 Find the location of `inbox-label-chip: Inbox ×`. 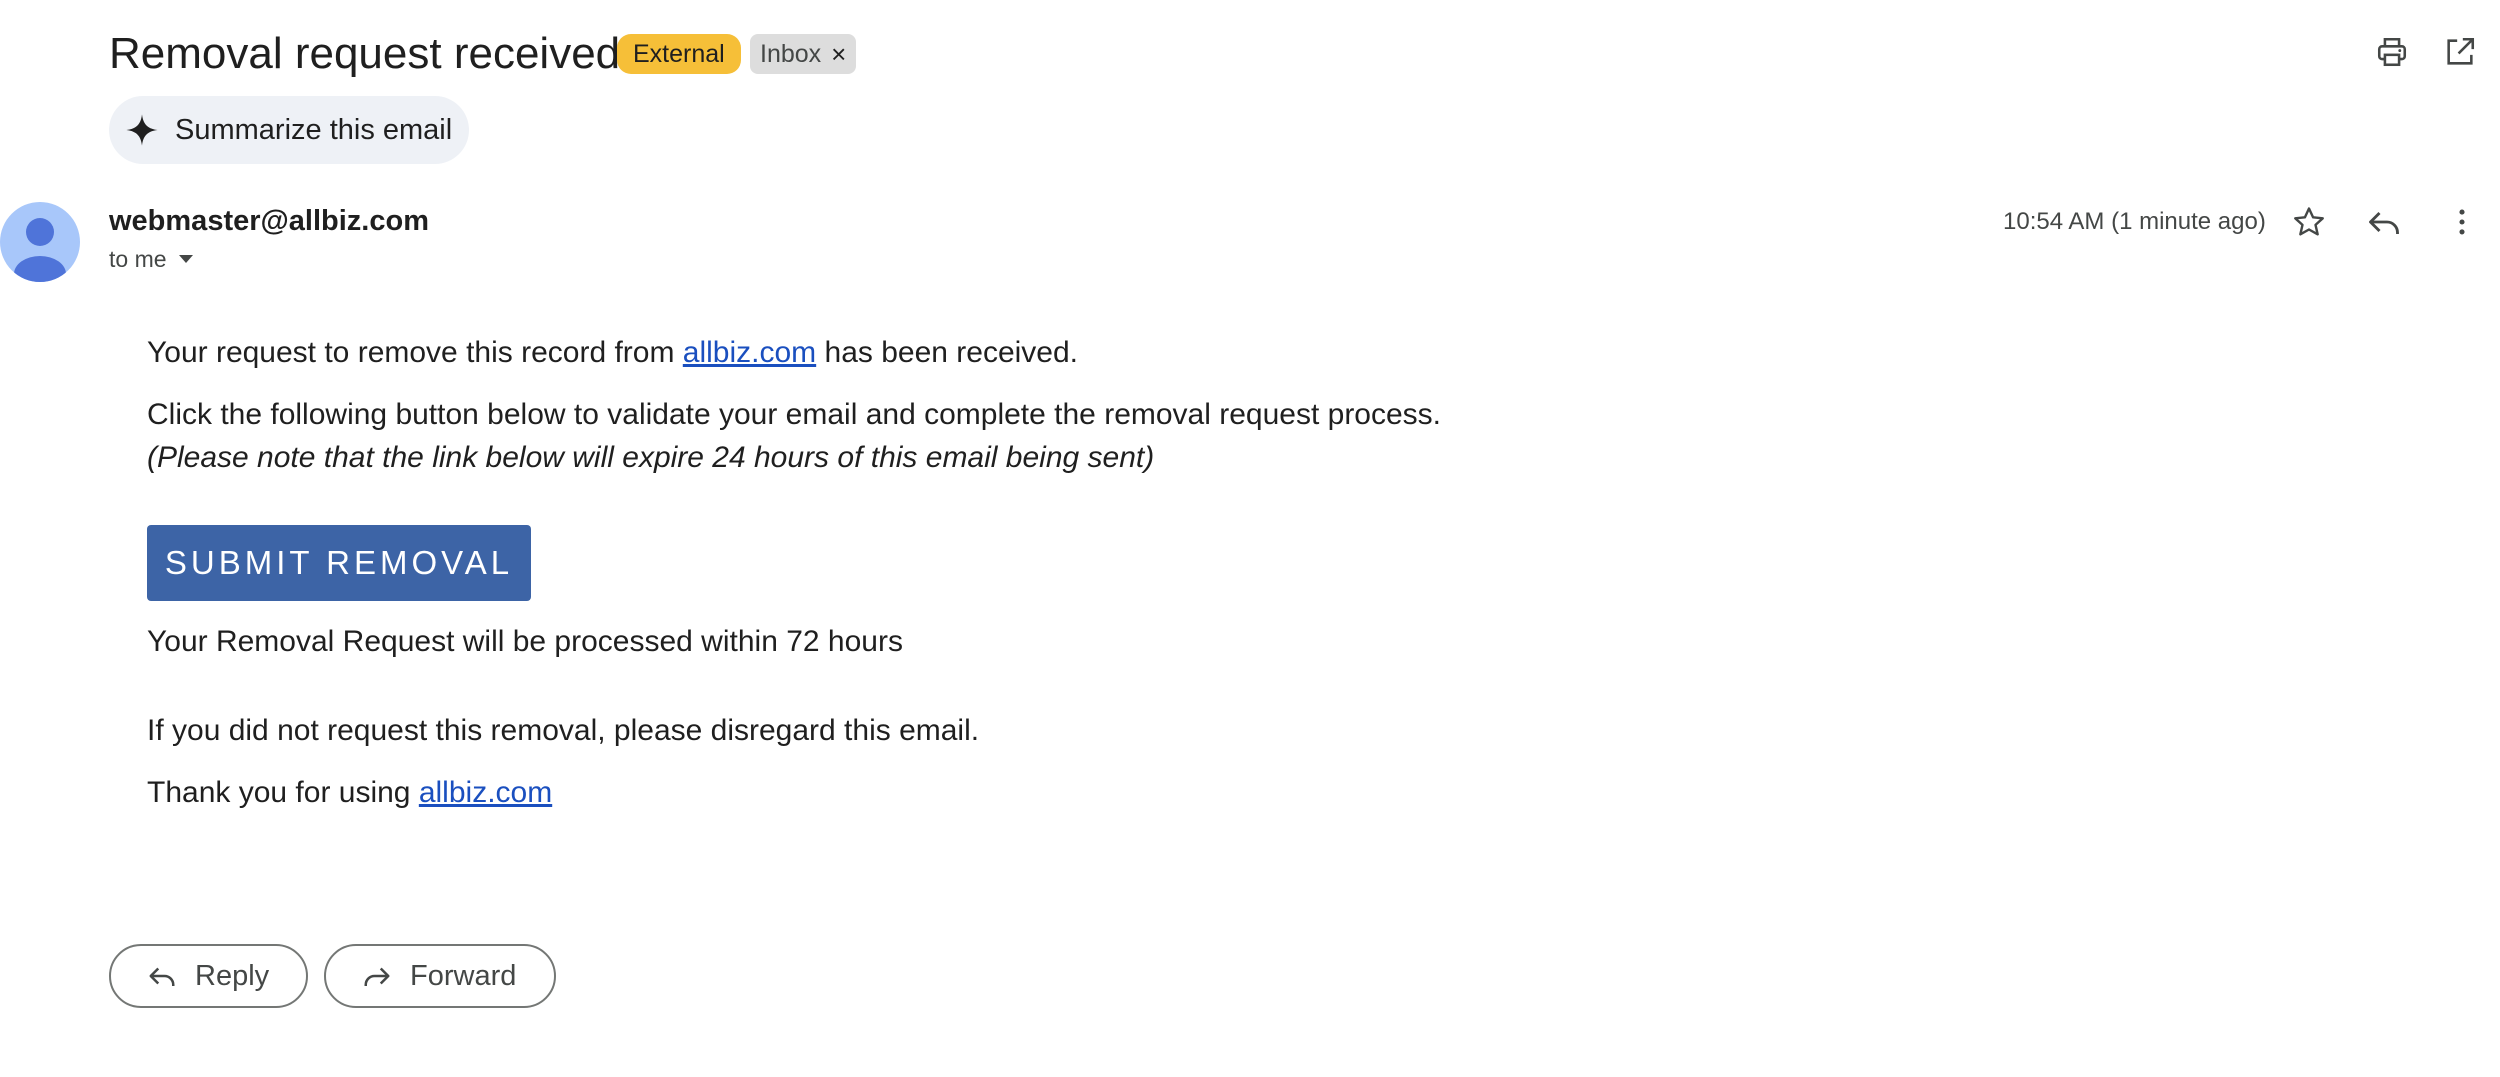

inbox-label-chip: Inbox × is located at coordinates (803, 54).